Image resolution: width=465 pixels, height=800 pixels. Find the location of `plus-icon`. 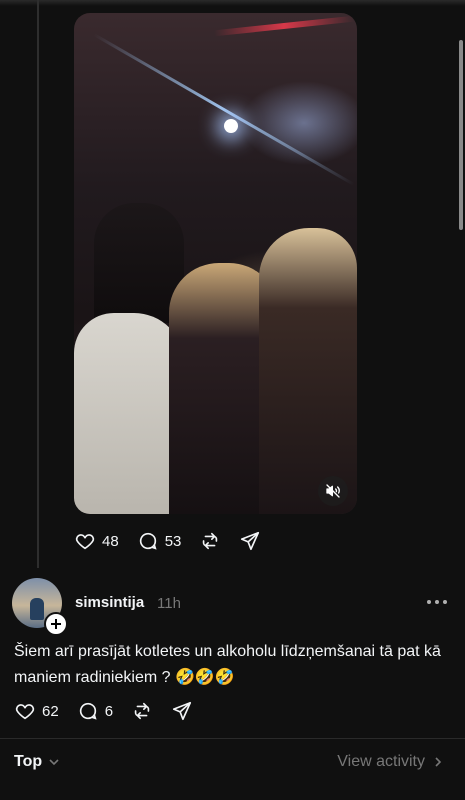

plus-icon is located at coordinates (56, 624).